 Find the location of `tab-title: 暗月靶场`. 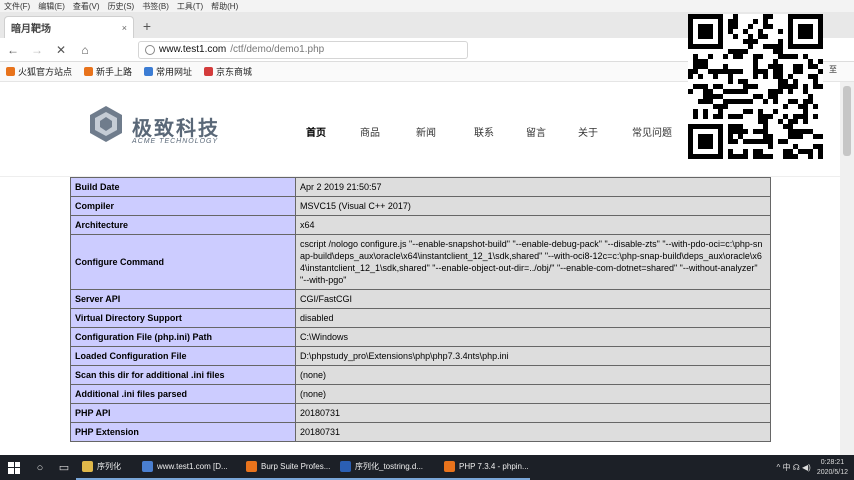

tab-title: 暗月靶场 is located at coordinates (31, 29).